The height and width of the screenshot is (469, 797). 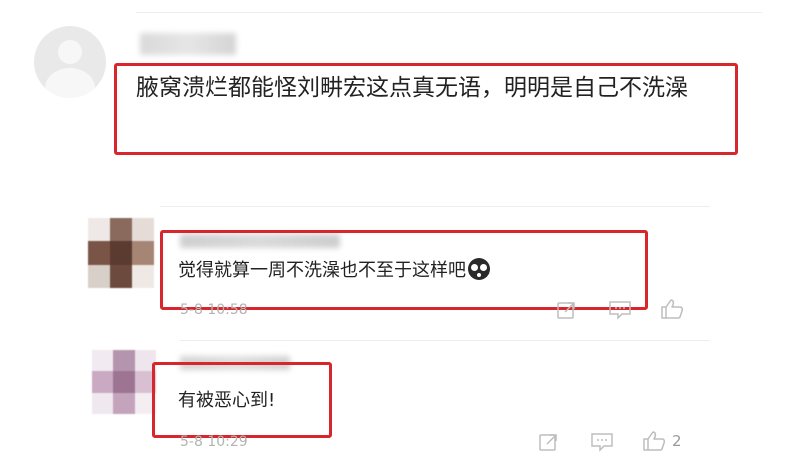 I want to click on emoji-icon, so click(x=479, y=269).